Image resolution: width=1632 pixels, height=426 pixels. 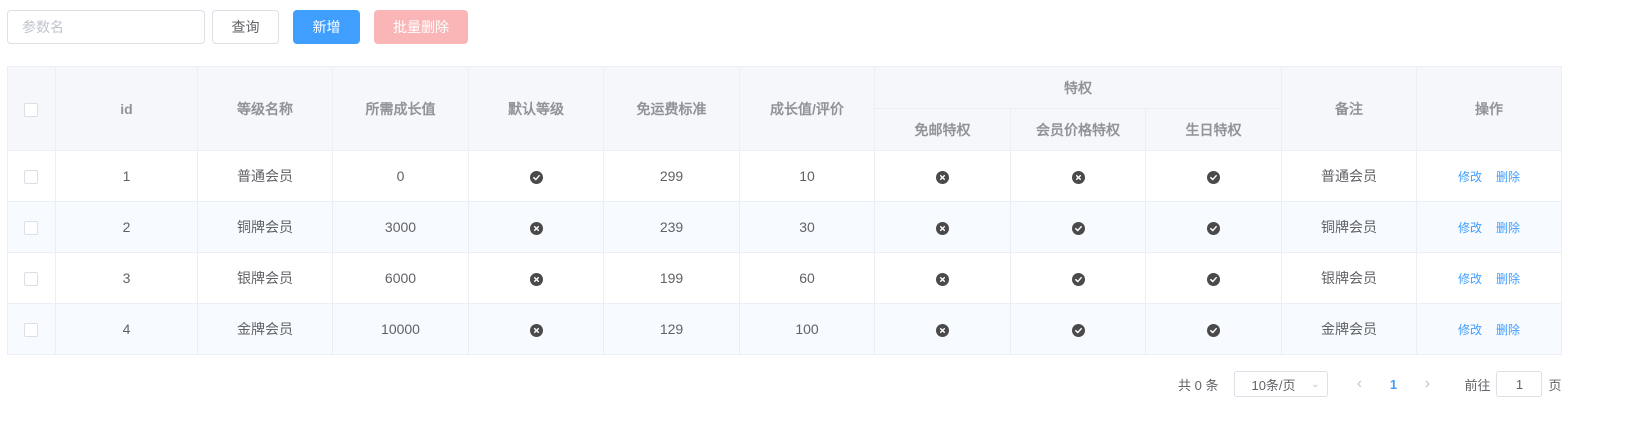 I want to click on header-id: id, so click(x=126, y=108).